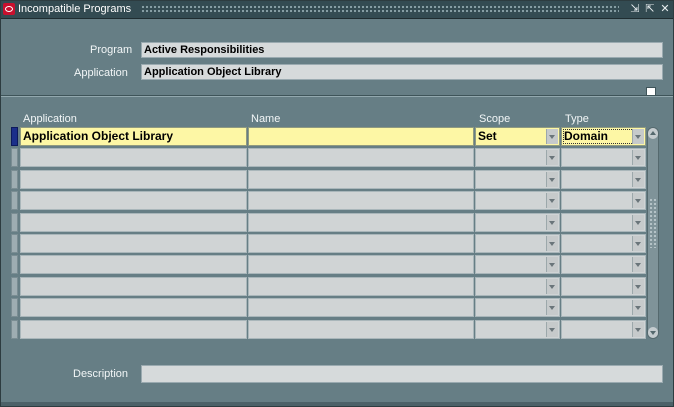  What do you see at coordinates (653, 223) in the screenshot?
I see `scroll-thumb` at bounding box center [653, 223].